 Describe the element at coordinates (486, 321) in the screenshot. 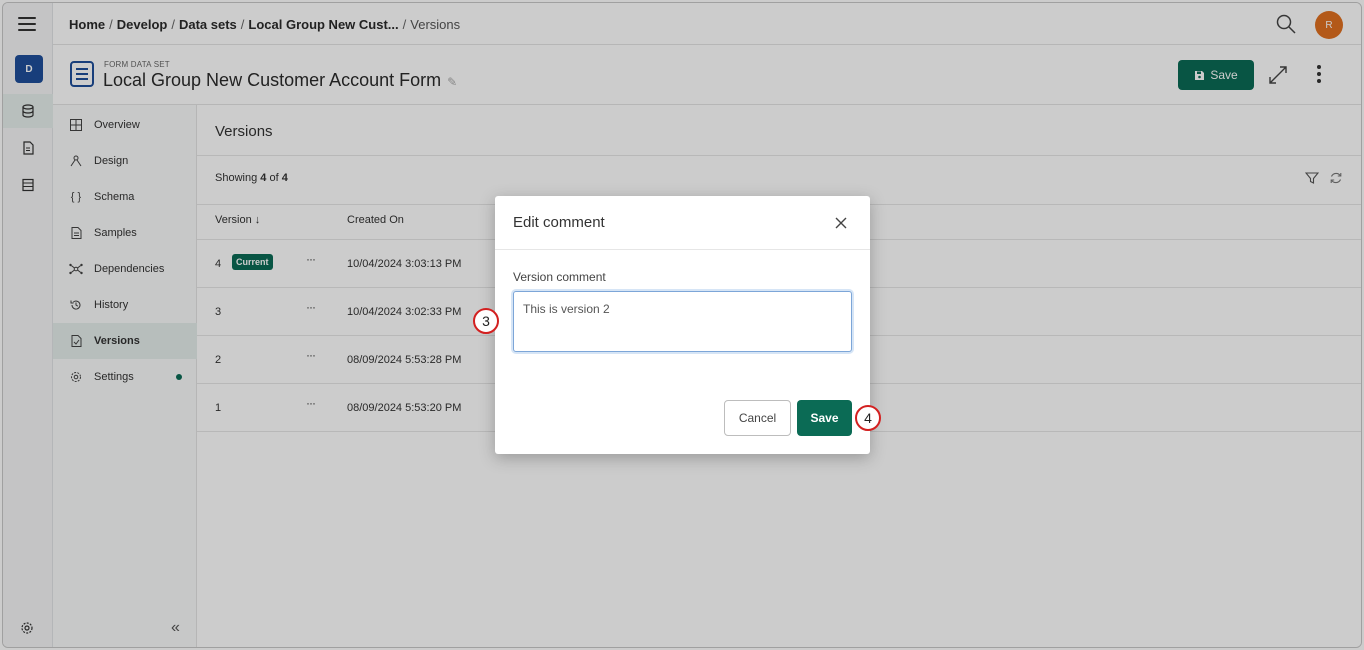

I see `callout-marker: 3` at that location.